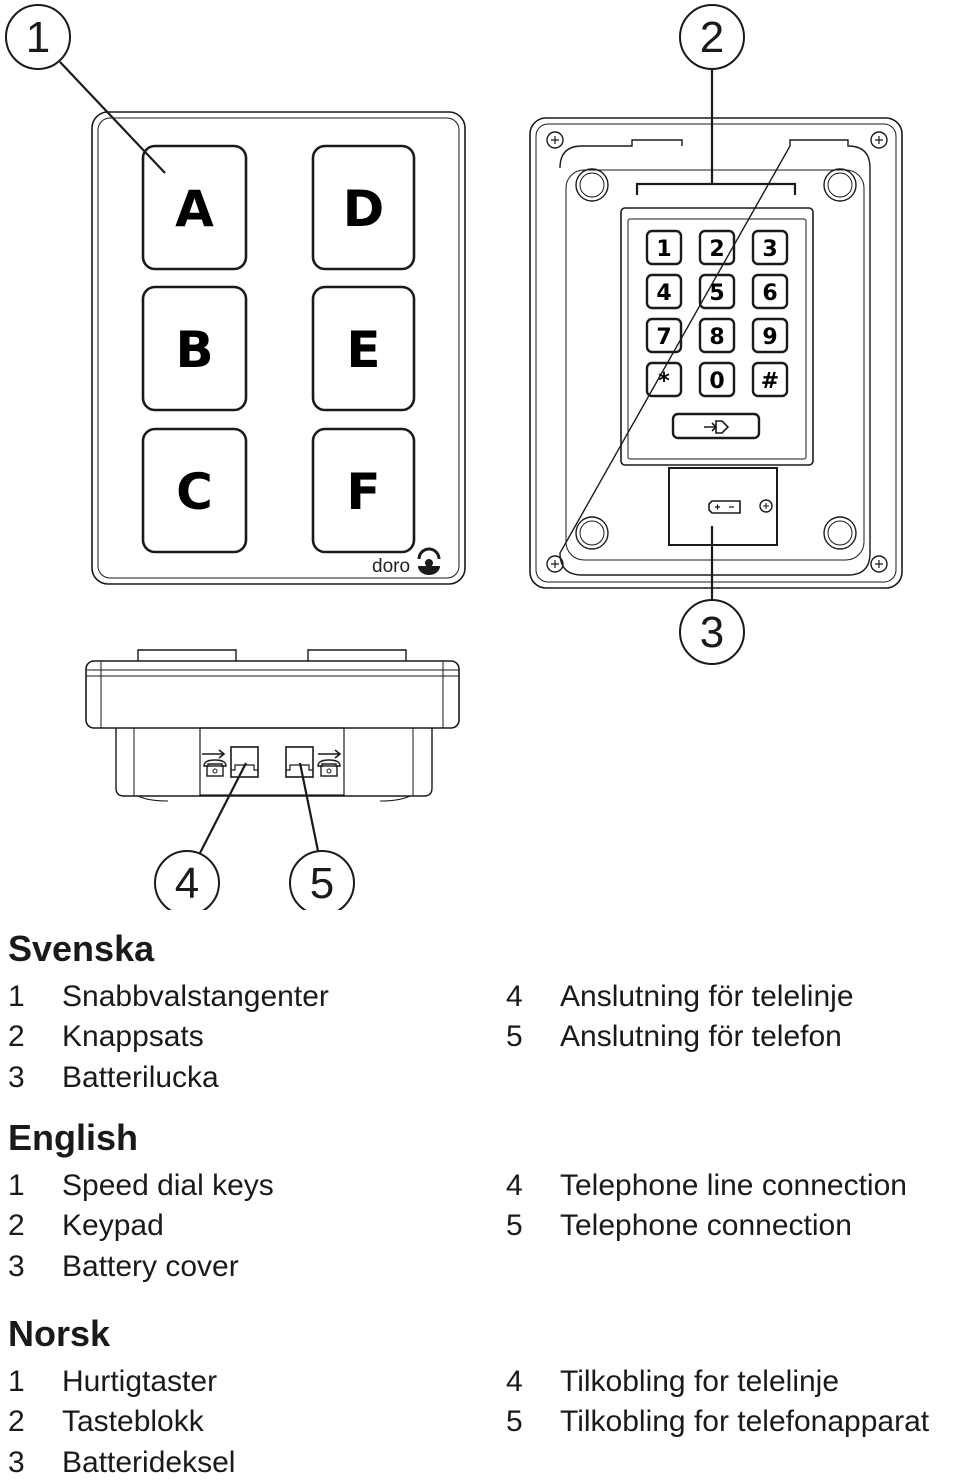 The height and width of the screenshot is (1480, 960). Describe the element at coordinates (700, 1381) in the screenshot. I see `item-text: Tilkobling for telelinje` at that location.